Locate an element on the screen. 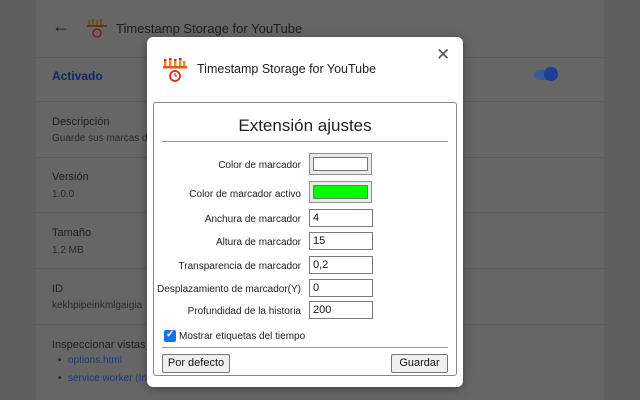  active-marker-color-picker is located at coordinates (340, 192).